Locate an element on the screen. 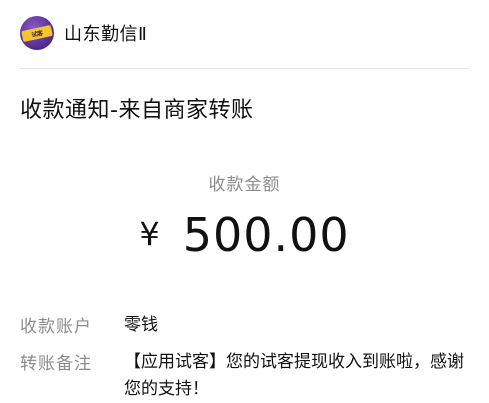 The height and width of the screenshot is (403, 489). header-divider is located at coordinates (244, 68).